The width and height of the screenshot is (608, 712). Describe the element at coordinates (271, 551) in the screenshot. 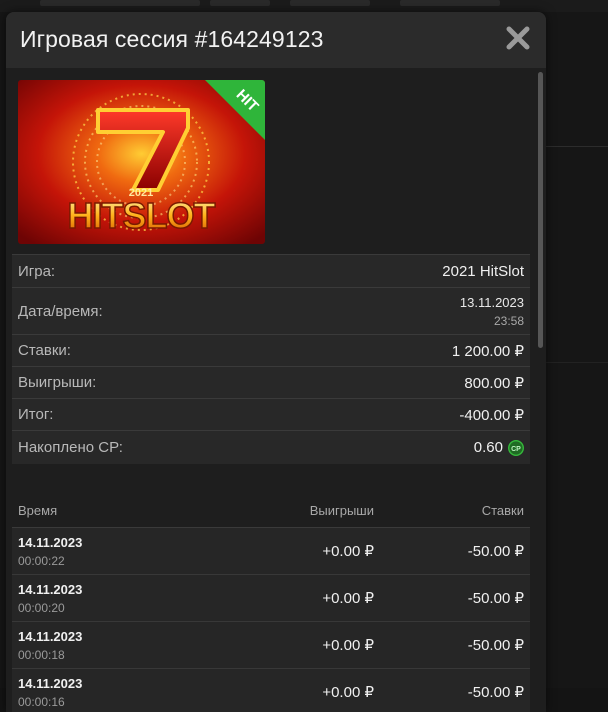

I see `table-row: 14.11.2023 00:00:22 +0.00 ₽ -50.00 ₽` at that location.